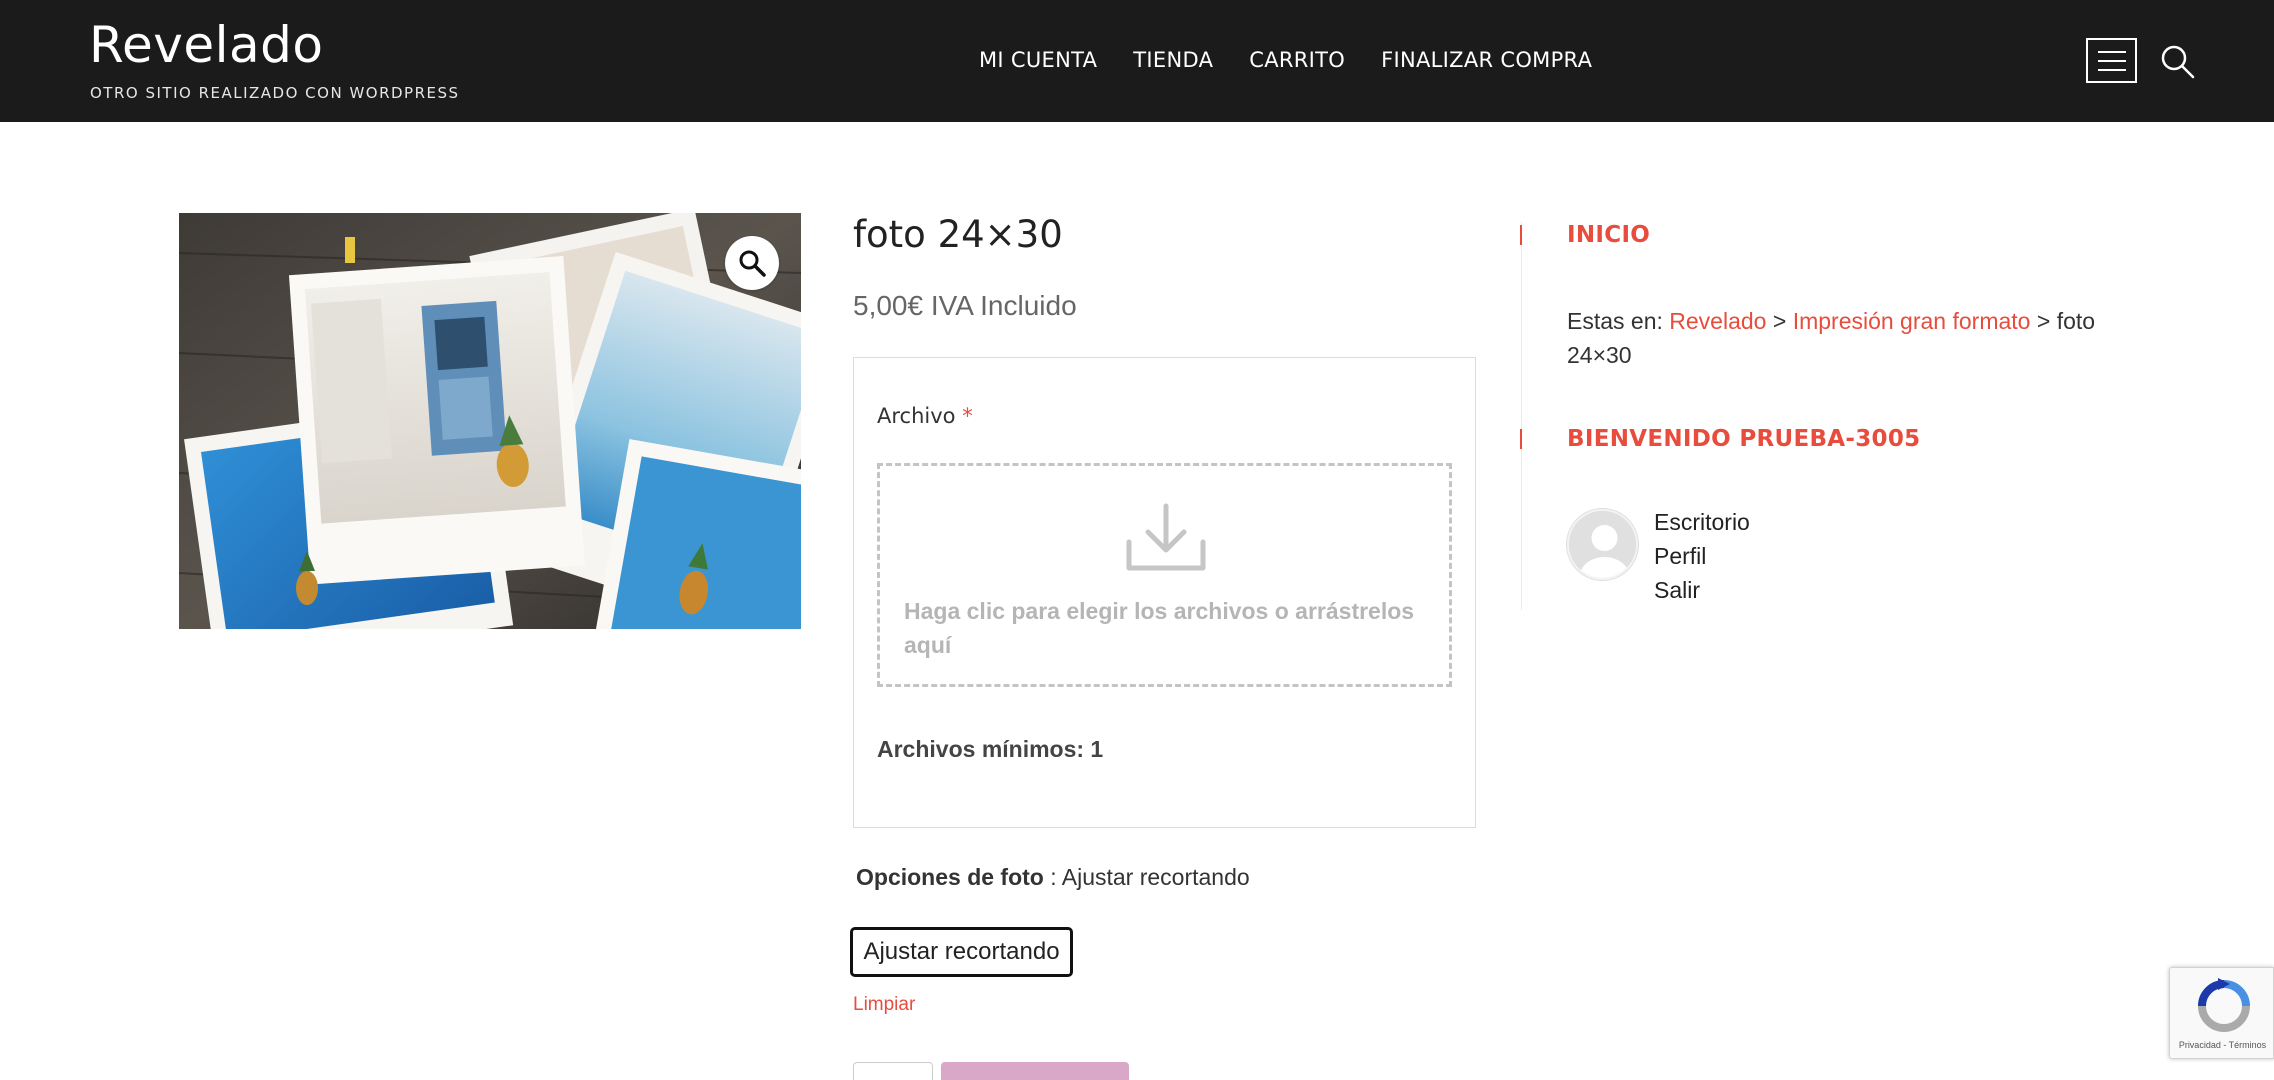 The height and width of the screenshot is (1080, 2274). What do you see at coordinates (2178, 62) in the screenshot?
I see `search-icon` at bounding box center [2178, 62].